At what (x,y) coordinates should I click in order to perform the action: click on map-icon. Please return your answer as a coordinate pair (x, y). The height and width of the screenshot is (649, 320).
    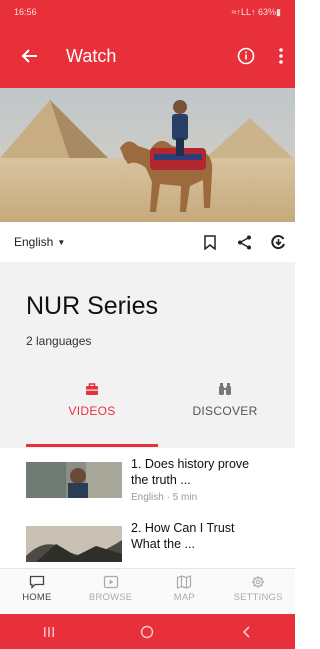
    Looking at the image, I should click on (184, 582).